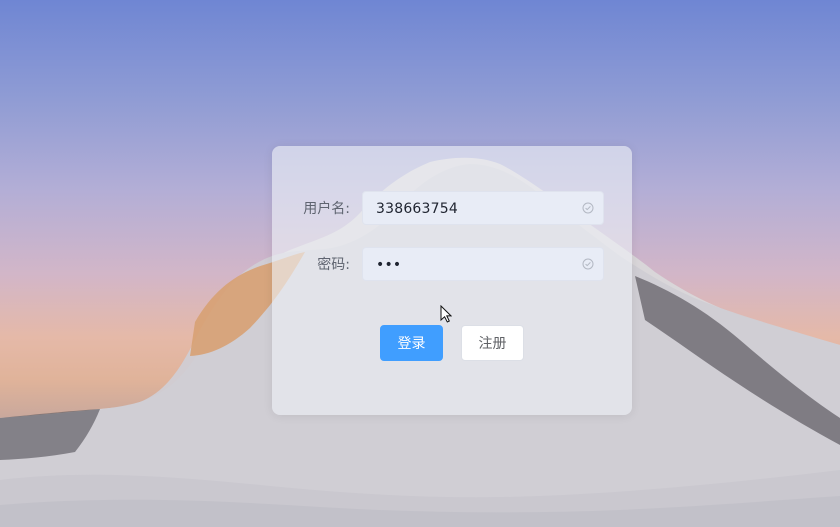  I want to click on password-input: •••, so click(483, 264).